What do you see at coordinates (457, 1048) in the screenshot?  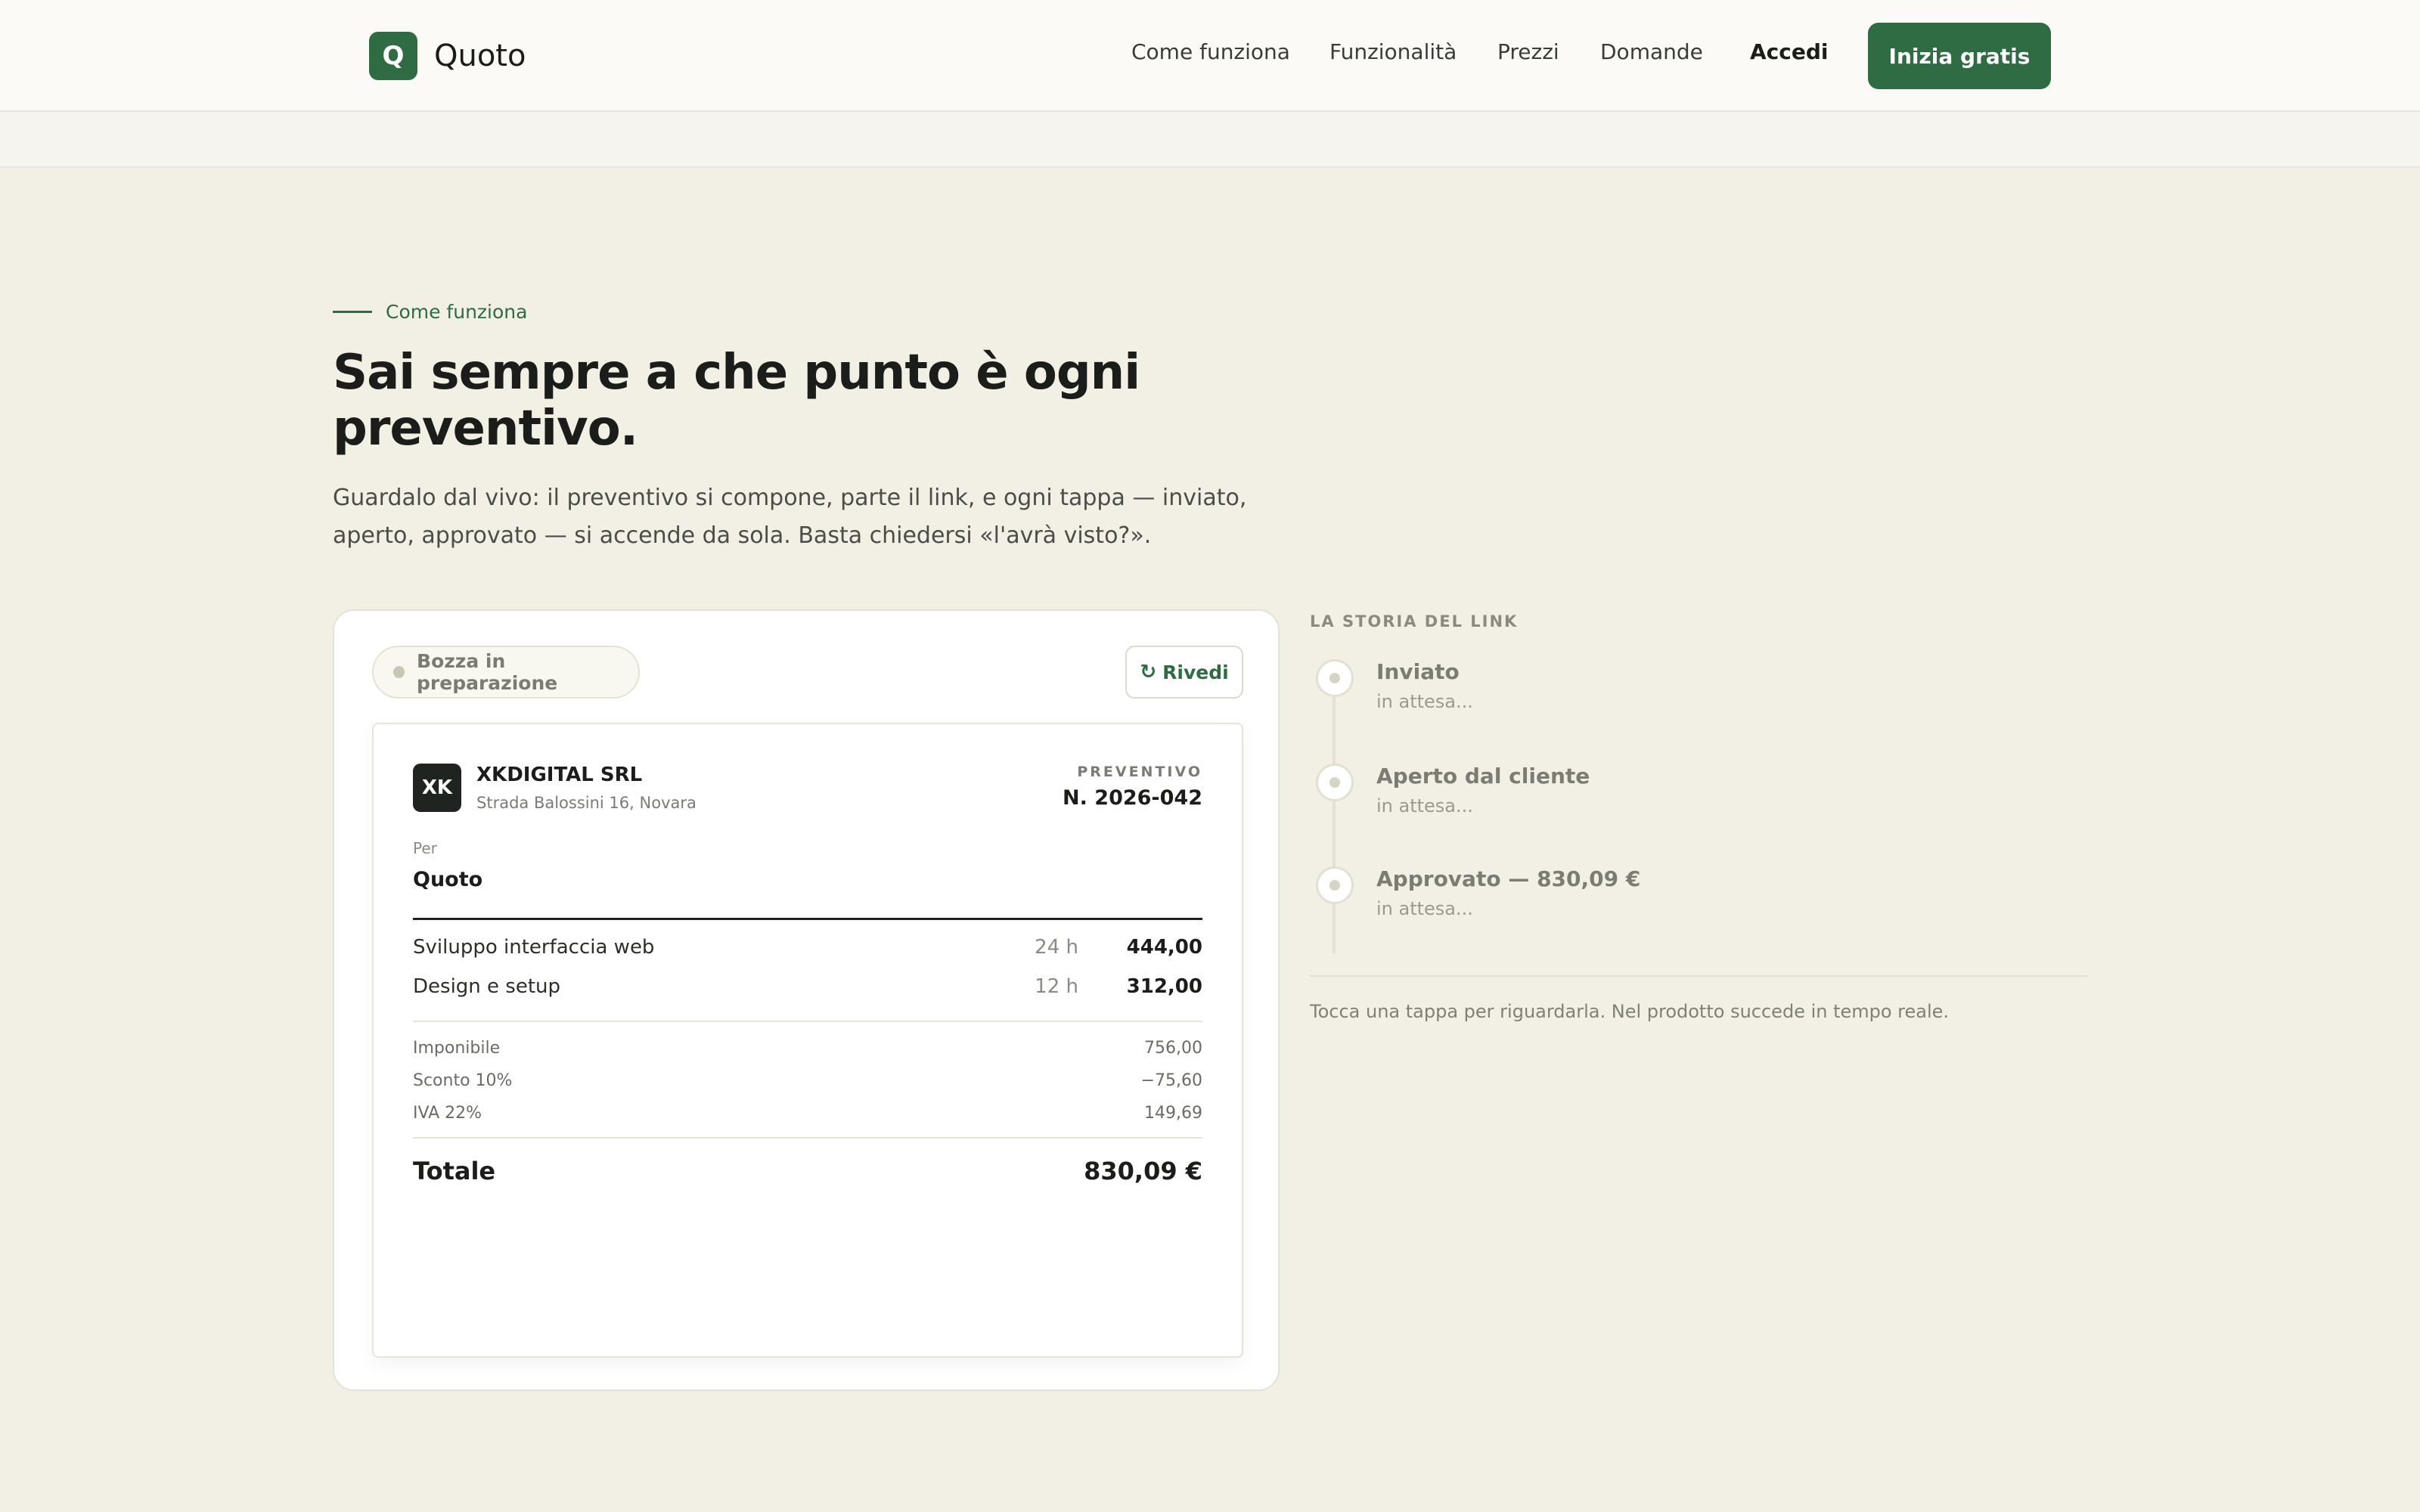 I see `summary-label: Imponibile` at bounding box center [457, 1048].